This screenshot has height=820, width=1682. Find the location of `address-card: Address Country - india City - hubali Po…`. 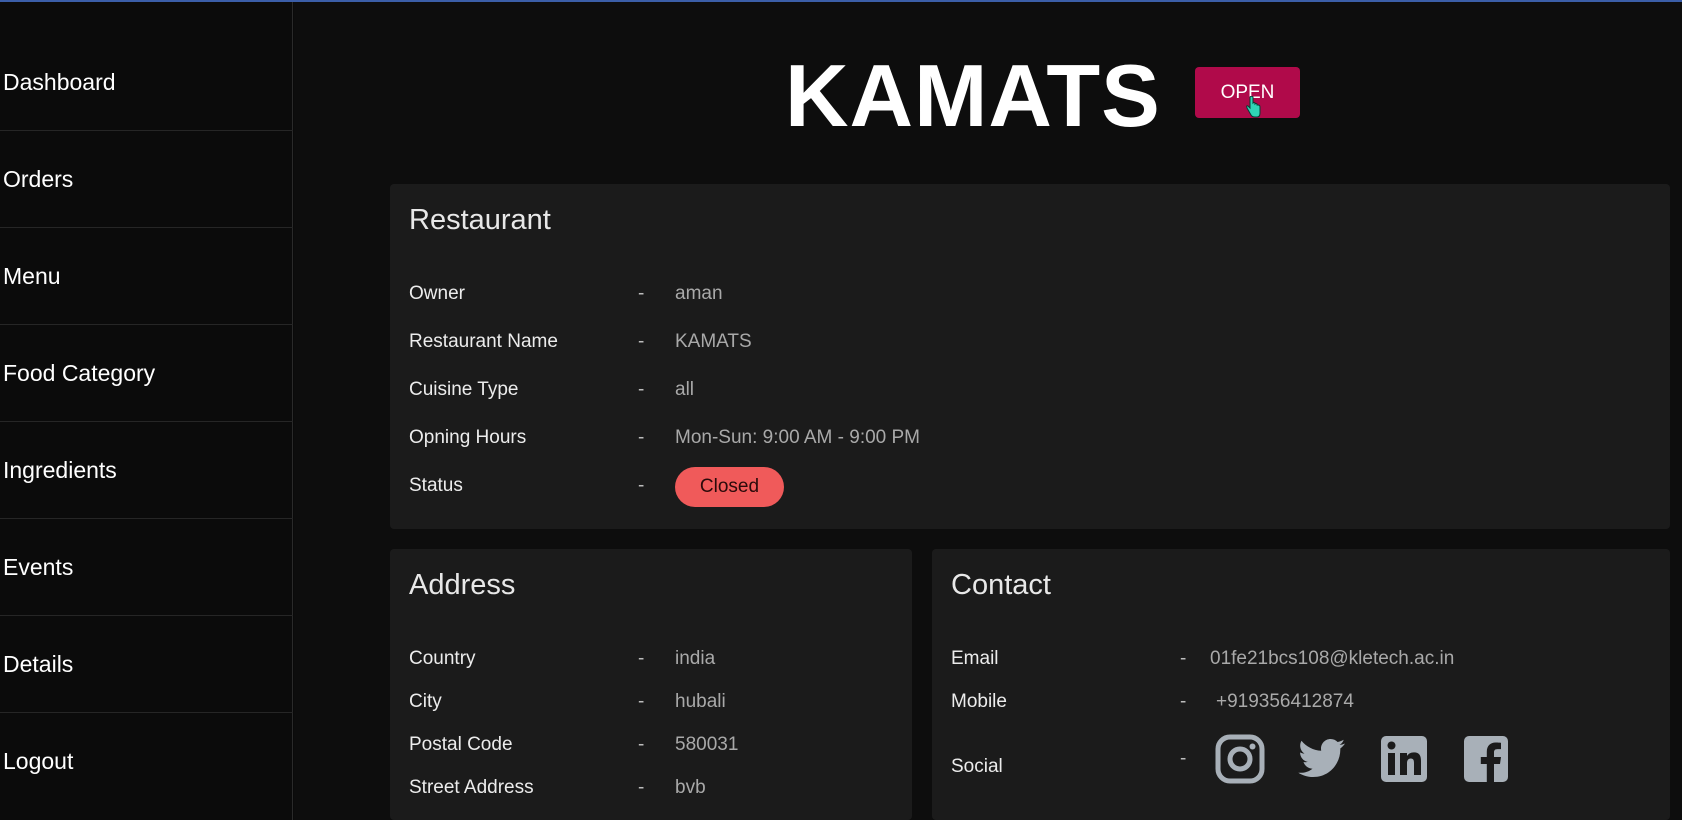

address-card: Address Country - india City - hubali Po… is located at coordinates (651, 684).